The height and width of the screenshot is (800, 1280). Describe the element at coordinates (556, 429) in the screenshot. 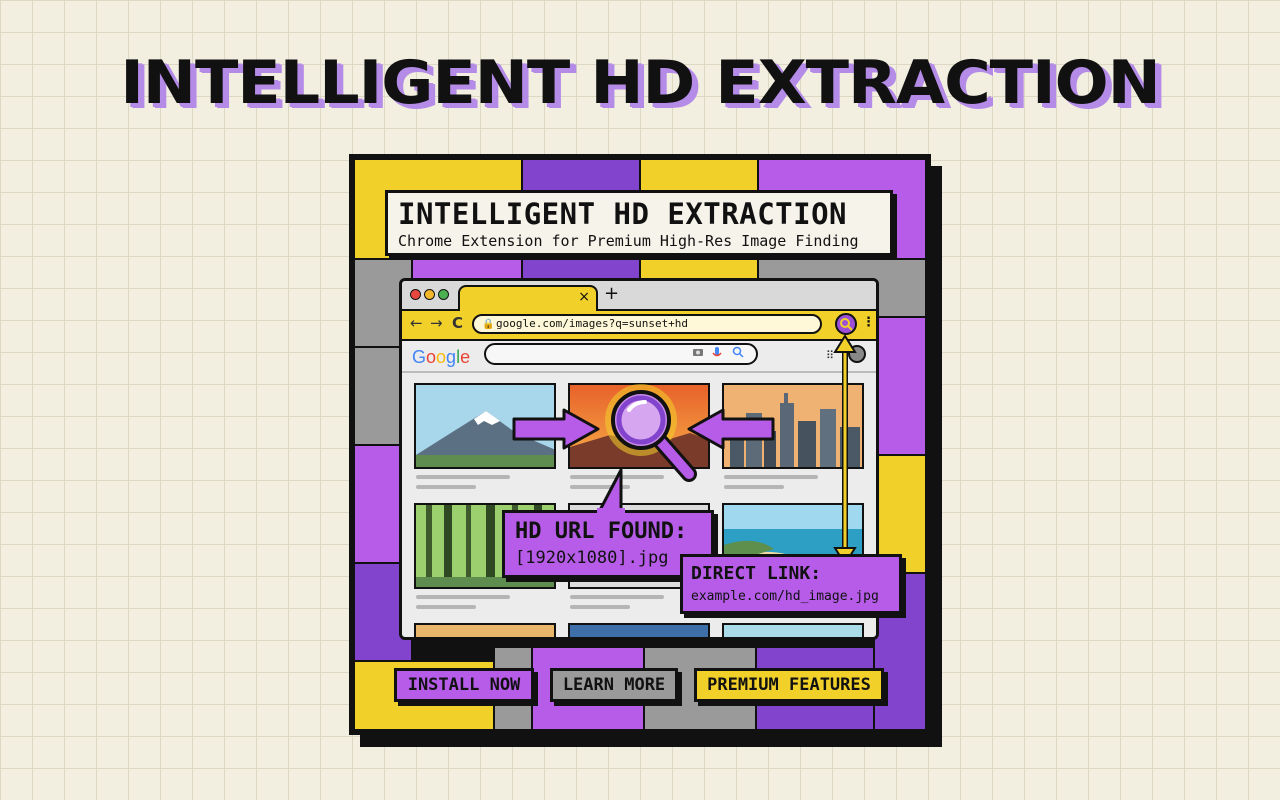

I see `arrow-right-icon` at that location.